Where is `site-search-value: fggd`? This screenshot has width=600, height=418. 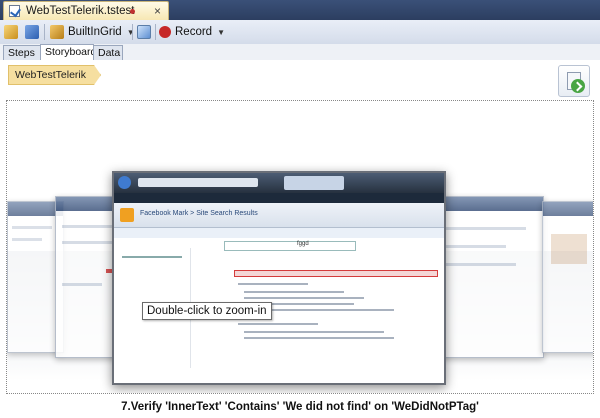 site-search-value: fggd is located at coordinates (303, 244).